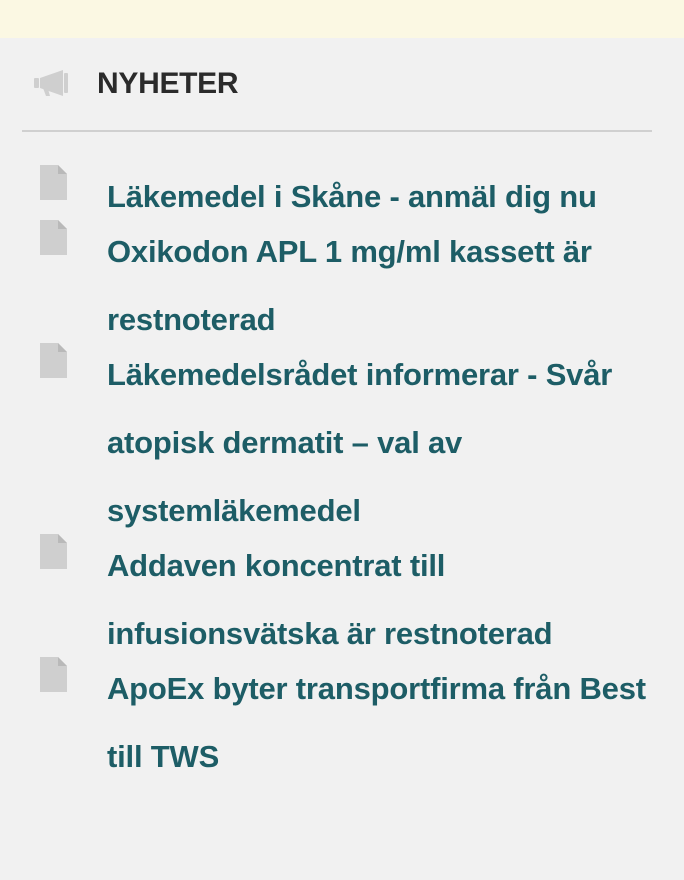 The height and width of the screenshot is (880, 684). I want to click on top-notice-banner, so click(342, 19).